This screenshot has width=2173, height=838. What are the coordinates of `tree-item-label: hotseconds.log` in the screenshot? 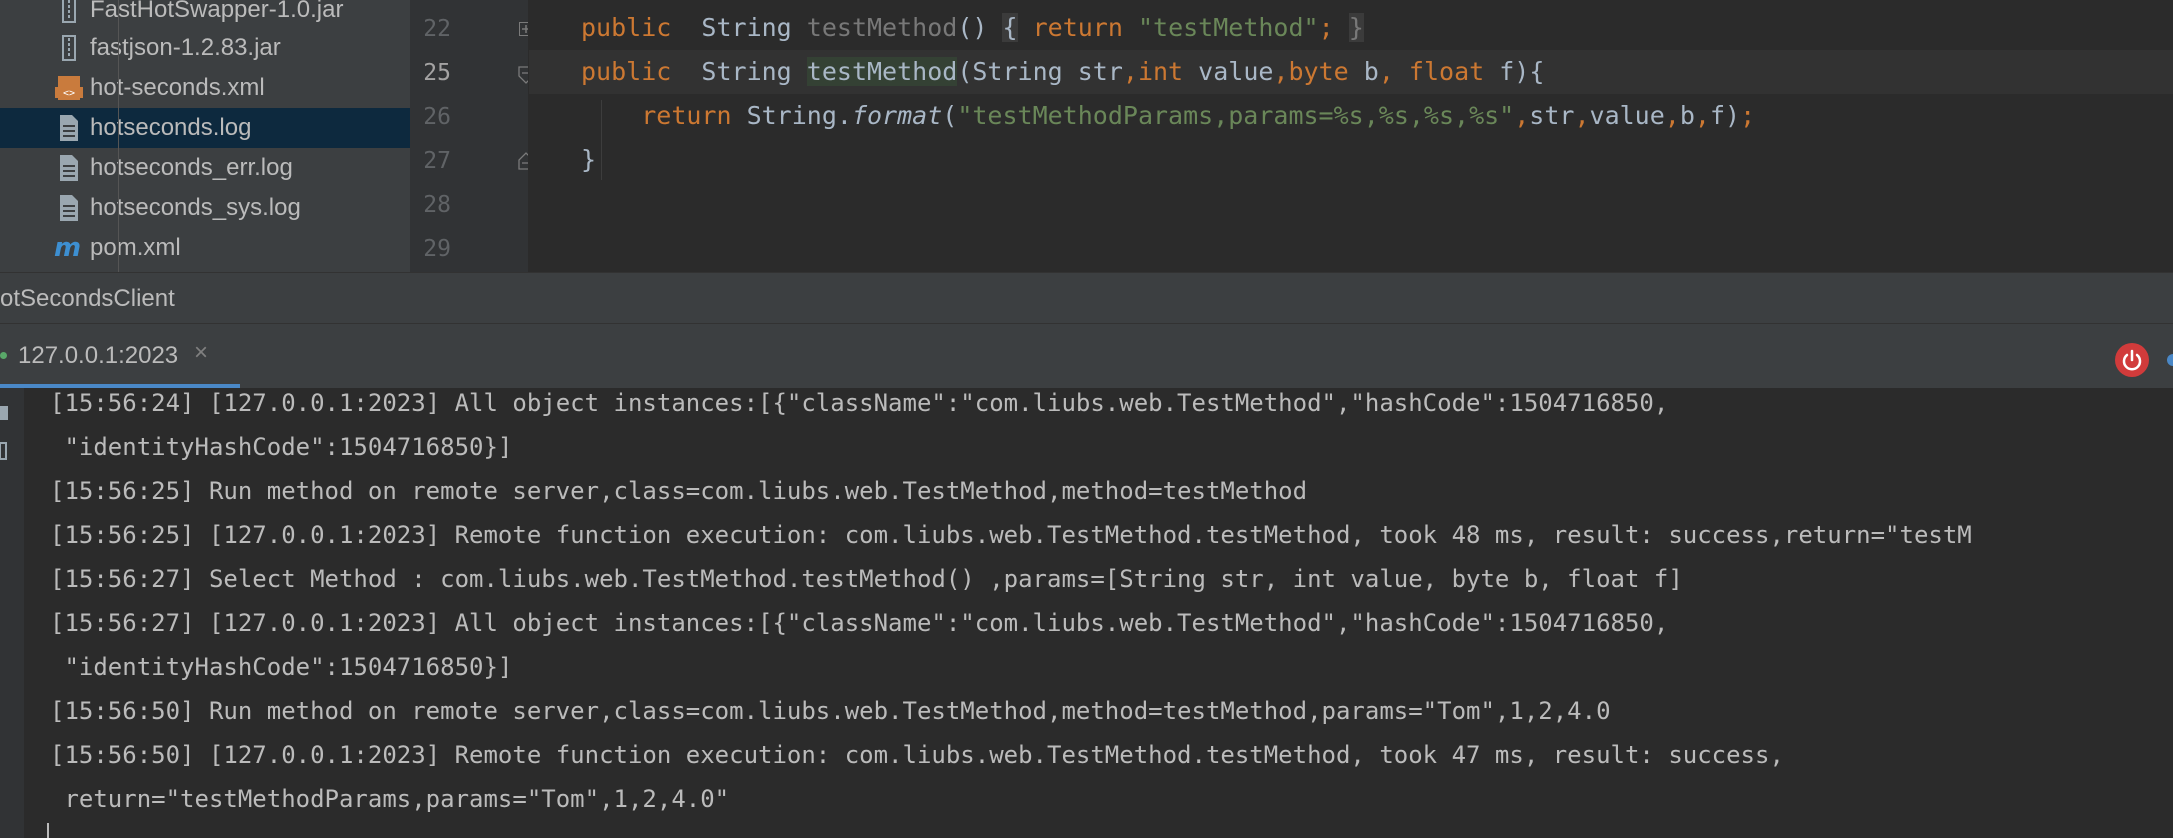 It's located at (171, 127).